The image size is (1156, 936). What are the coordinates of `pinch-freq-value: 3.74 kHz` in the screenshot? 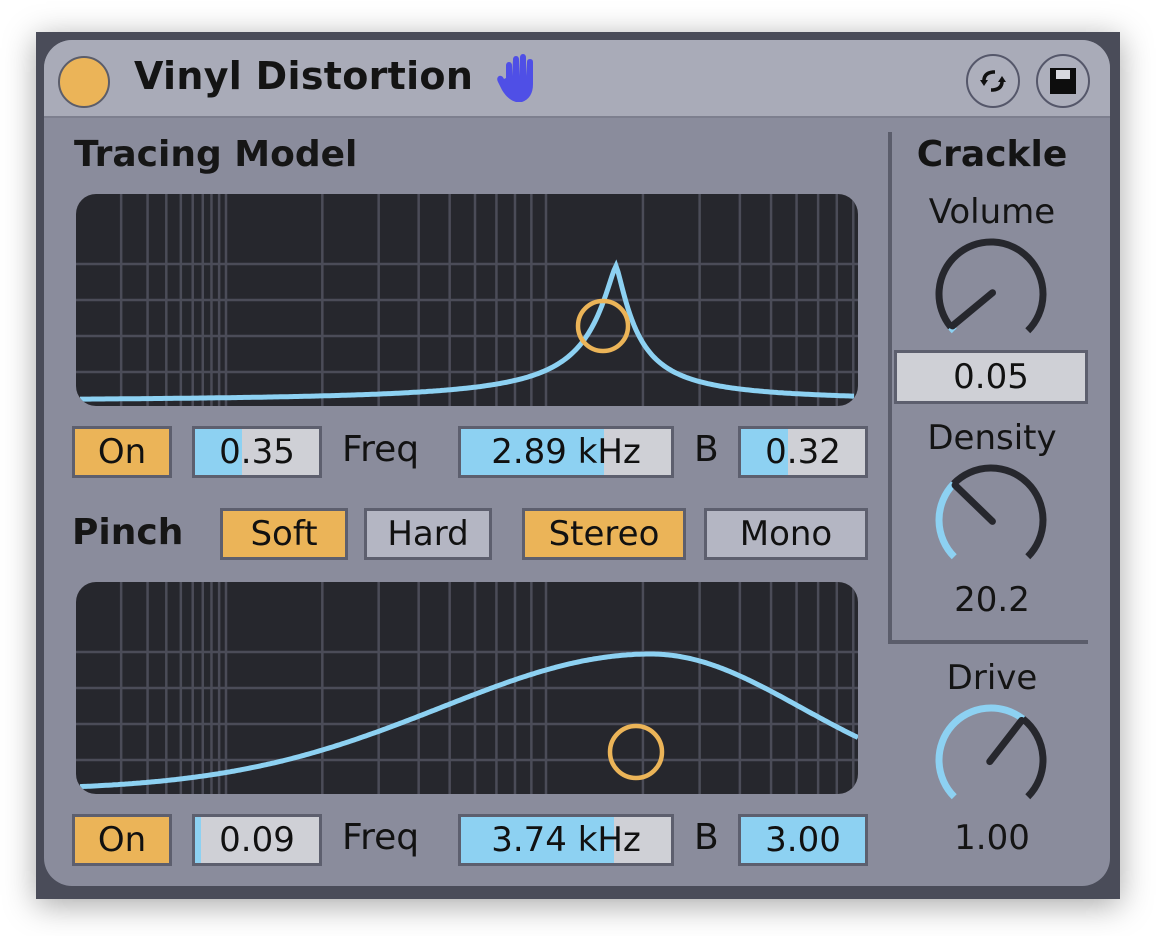 It's located at (566, 840).